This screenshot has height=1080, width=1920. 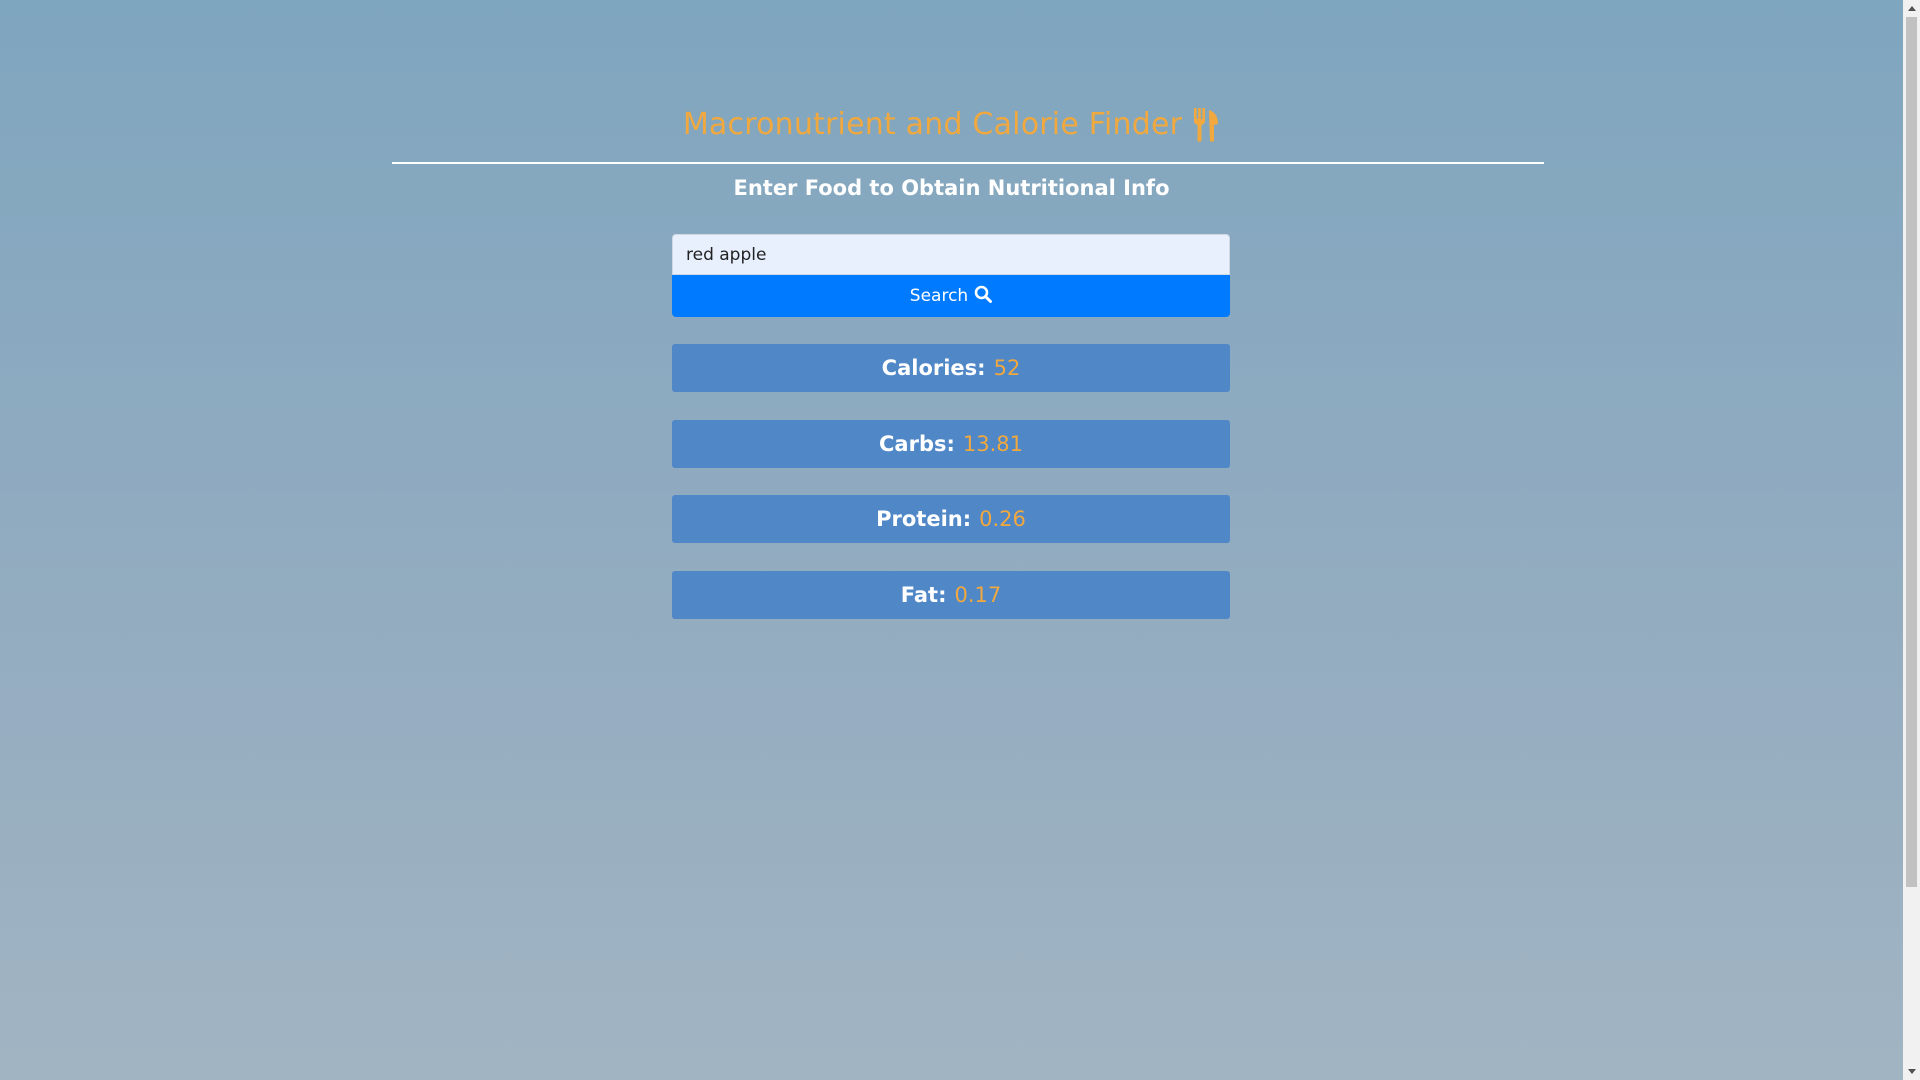 What do you see at coordinates (917, 444) in the screenshot?
I see `carbs-label: Carbs:` at bounding box center [917, 444].